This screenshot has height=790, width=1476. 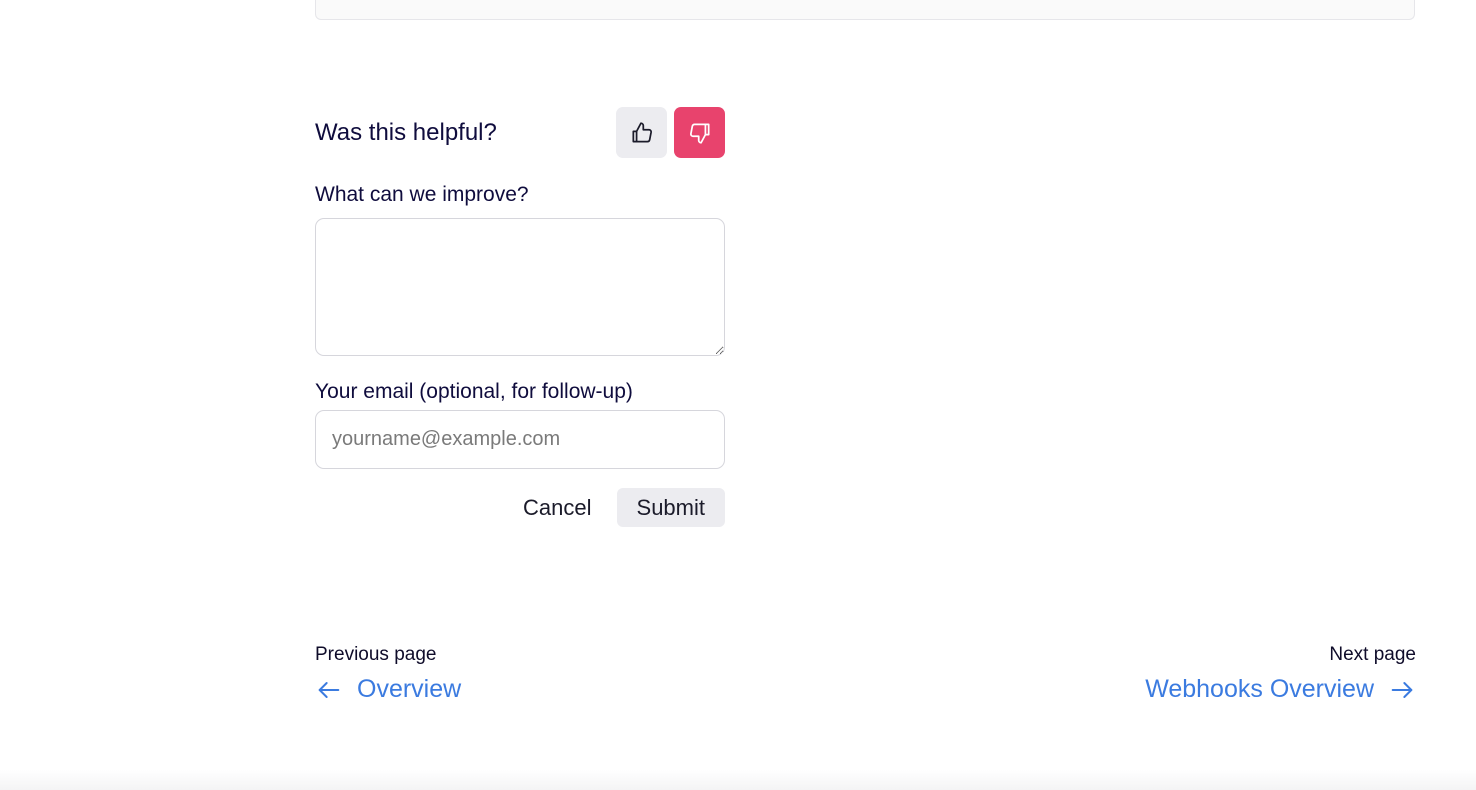 I want to click on previous-page-link: Overview, so click(x=388, y=689).